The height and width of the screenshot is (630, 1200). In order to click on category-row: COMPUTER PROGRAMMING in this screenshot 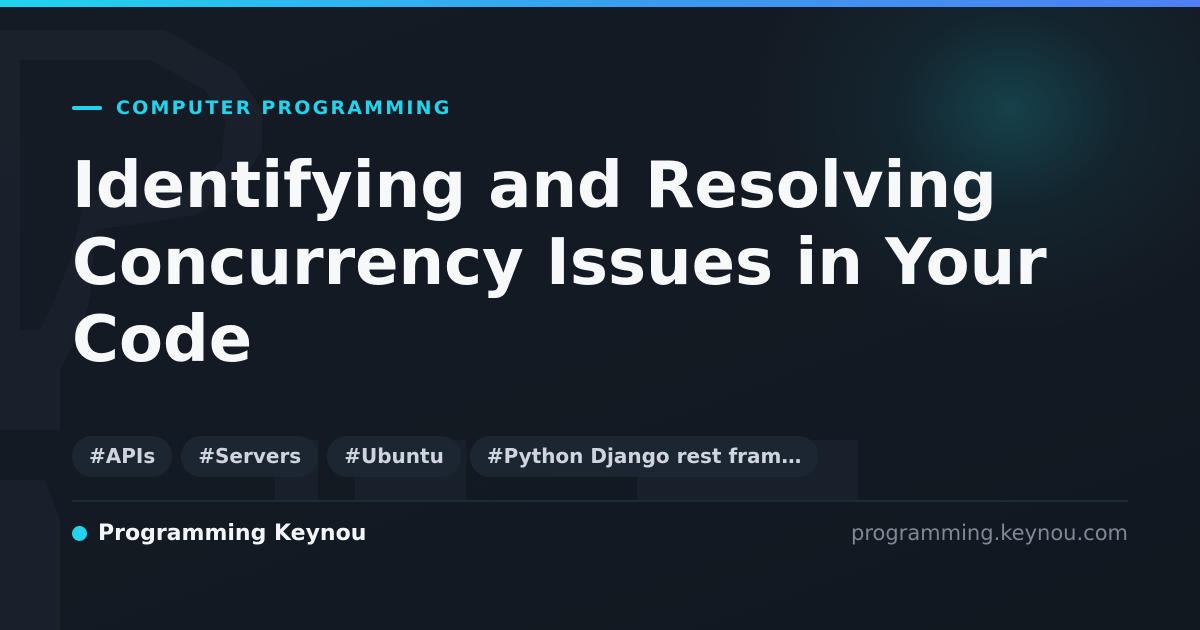, I will do `click(262, 108)`.